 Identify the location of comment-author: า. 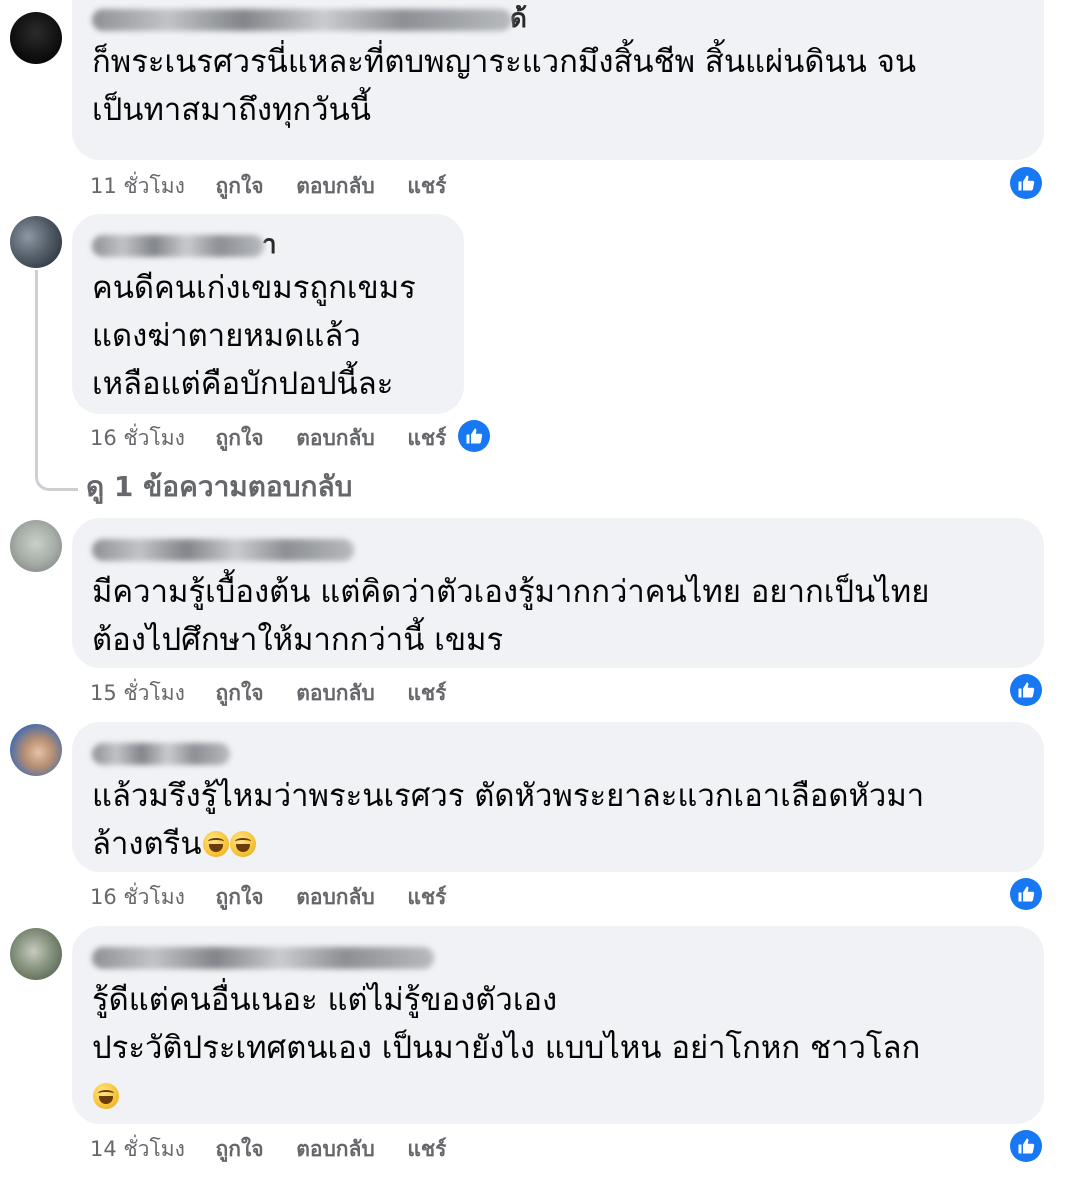
(267, 246).